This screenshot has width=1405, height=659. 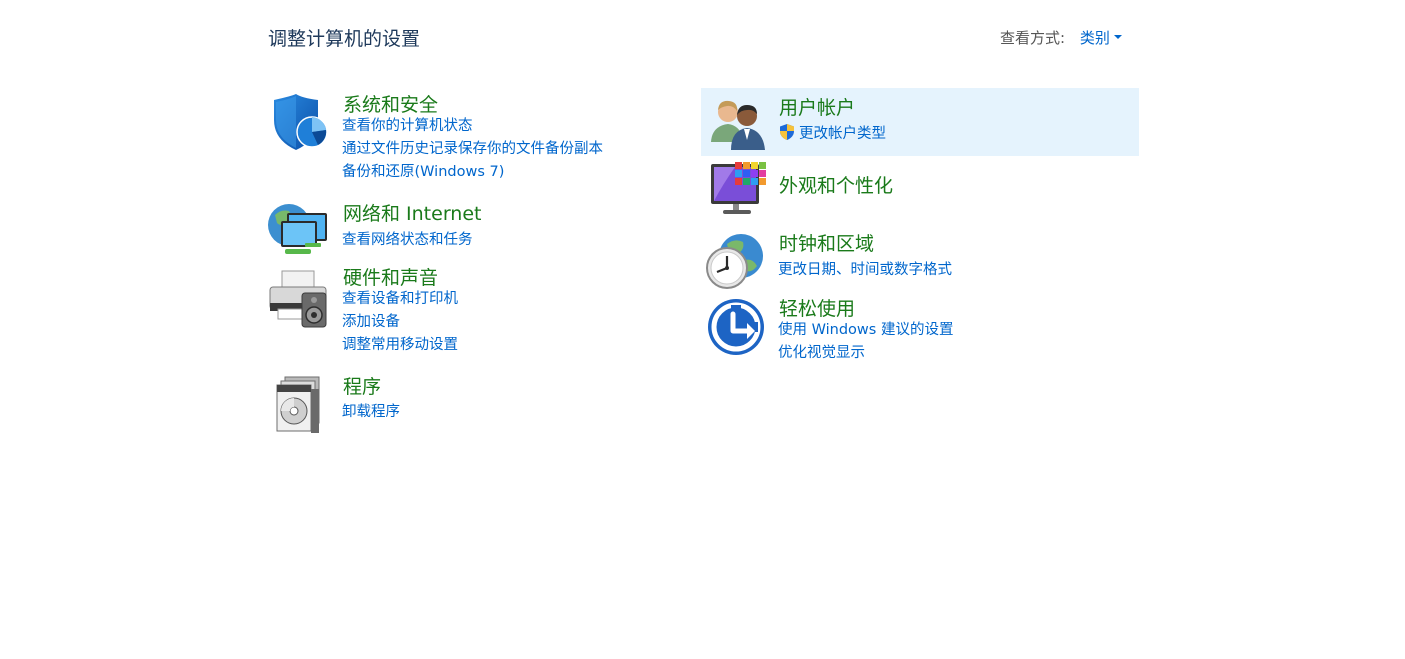 I want to click on link-devices-printers: 查看设备和打印机, so click(x=400, y=299).